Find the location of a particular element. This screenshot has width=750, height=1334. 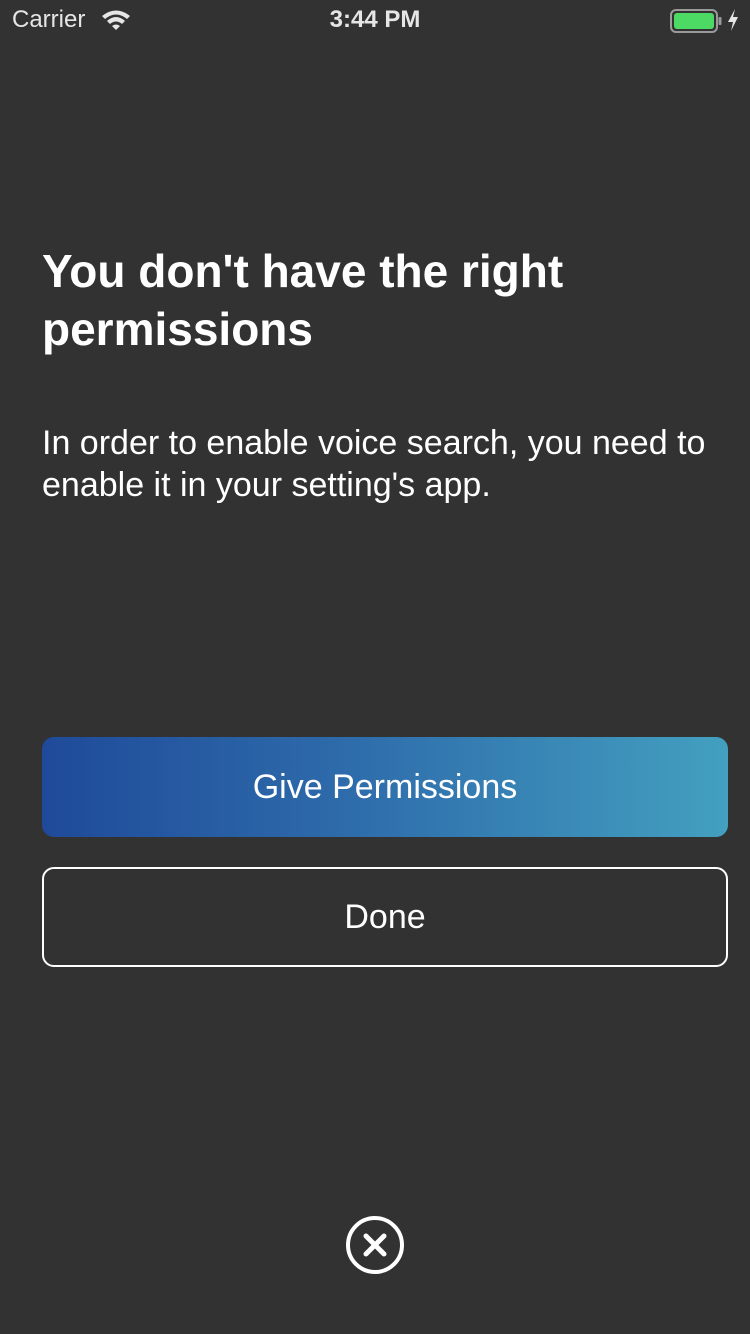

close-circle-icon is located at coordinates (375, 1245).